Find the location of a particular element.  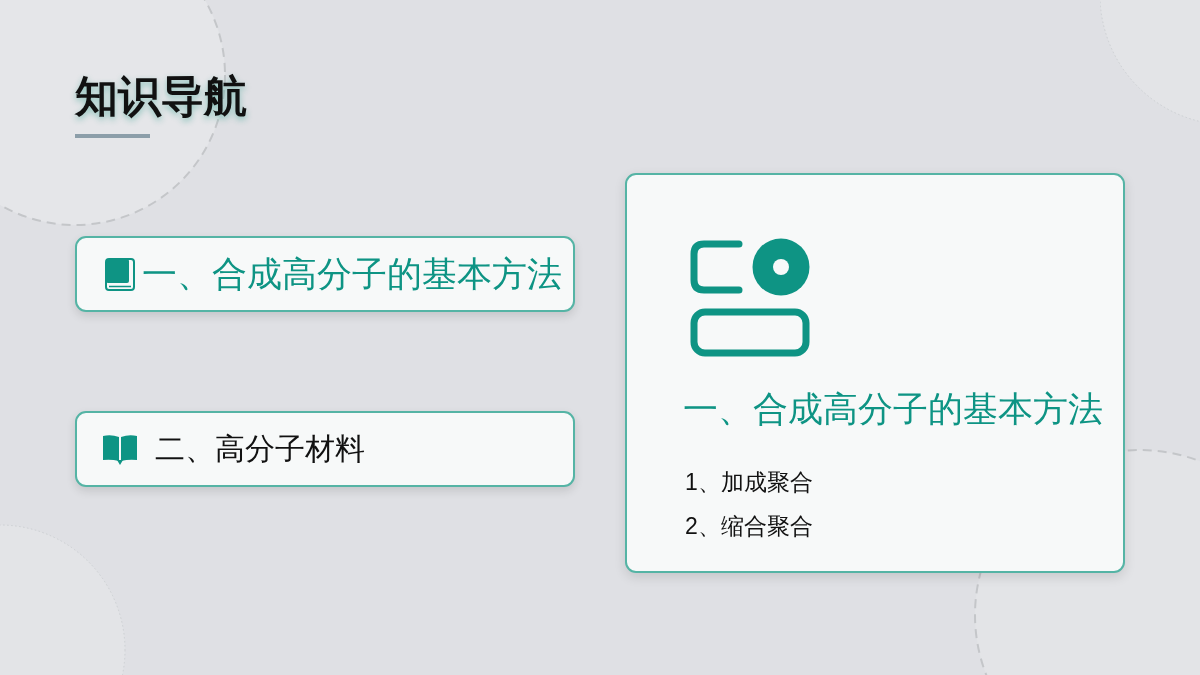

shapes-icon is located at coordinates (750, 297).